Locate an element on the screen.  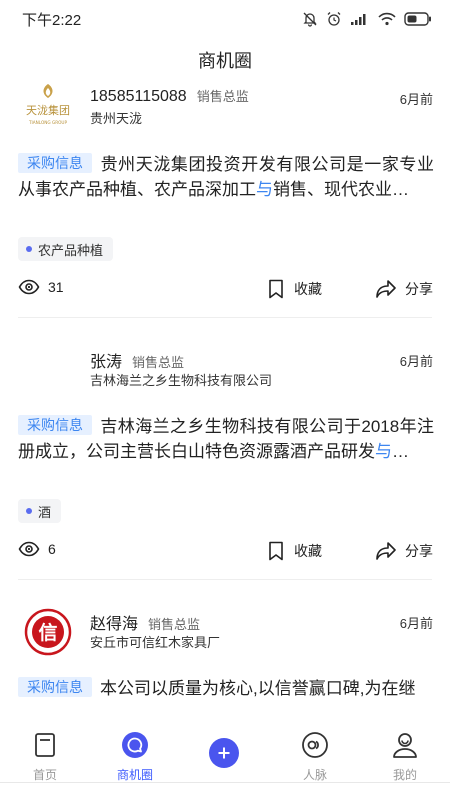
post-header: 信 赵得海 销售总监 安丘市可信红木家具厂 6月前 is located at coordinates (225, 634).